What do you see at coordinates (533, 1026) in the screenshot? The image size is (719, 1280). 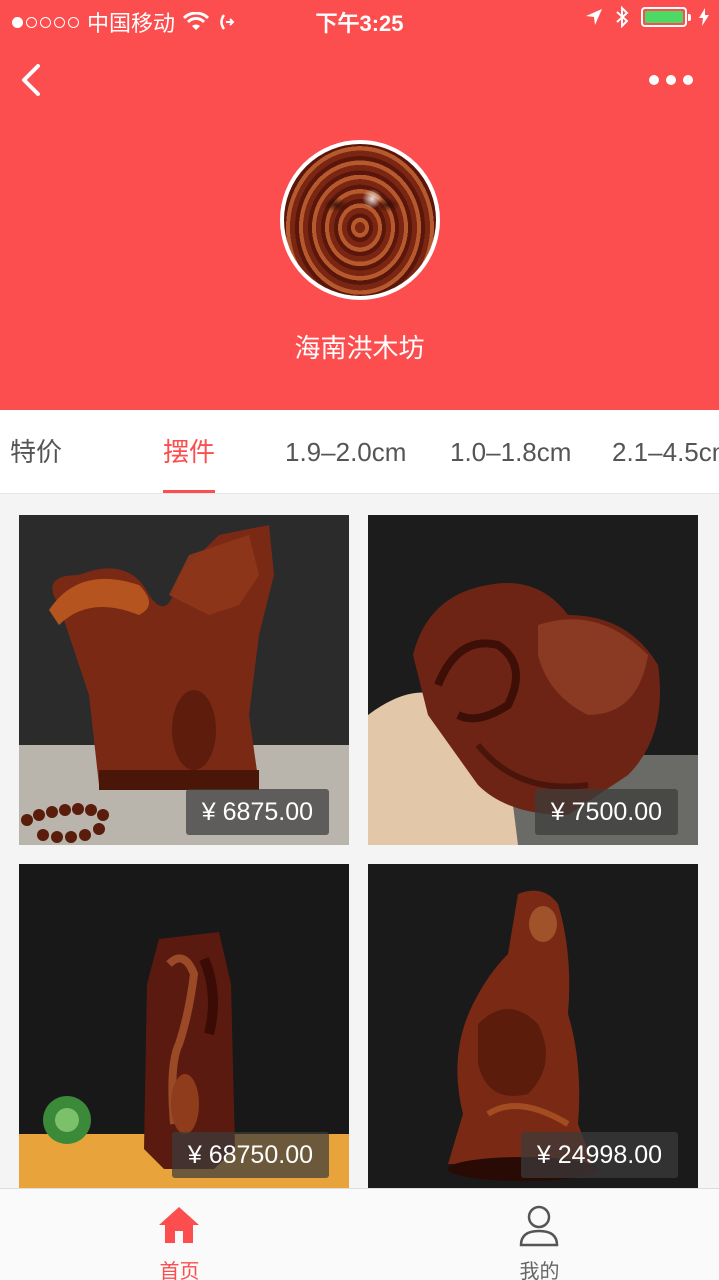 I see `product-card: ¥ 24998.00` at bounding box center [533, 1026].